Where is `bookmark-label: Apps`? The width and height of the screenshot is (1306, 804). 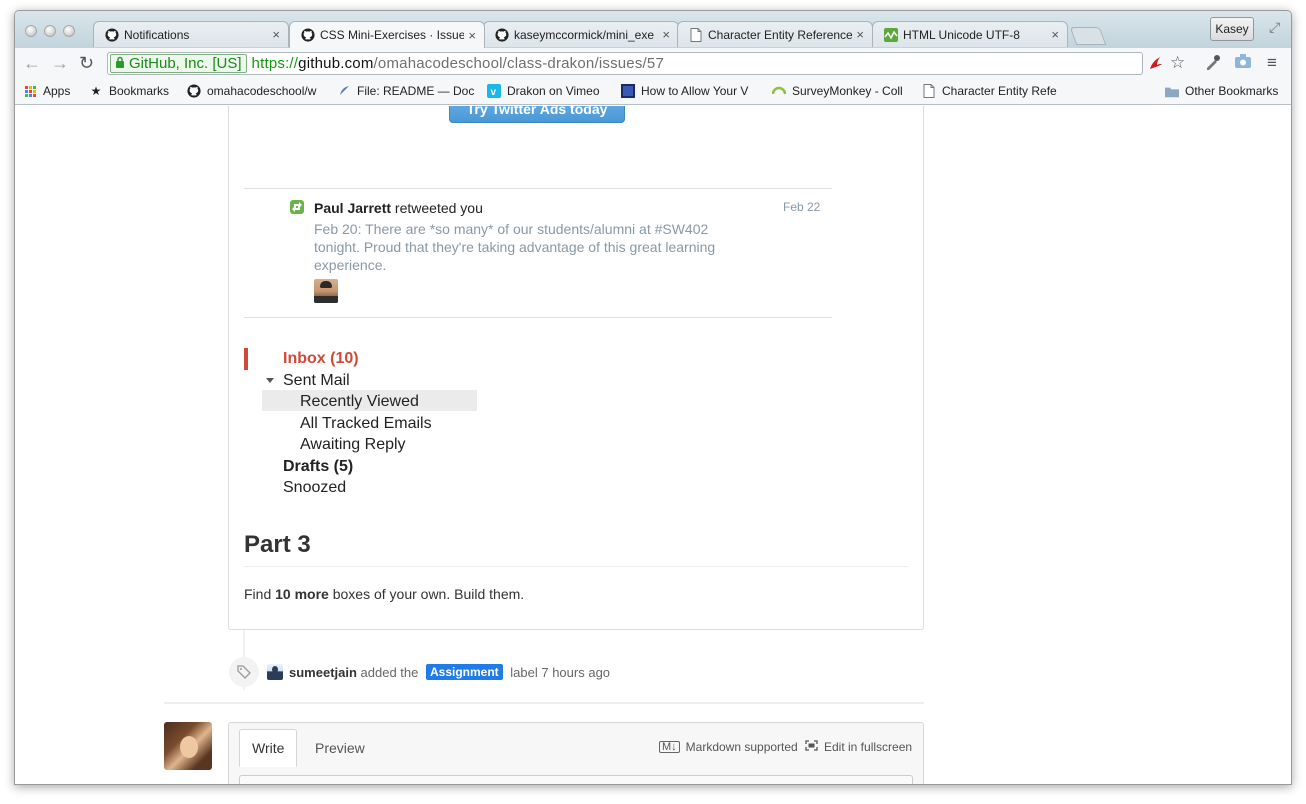 bookmark-label: Apps is located at coordinates (57, 91).